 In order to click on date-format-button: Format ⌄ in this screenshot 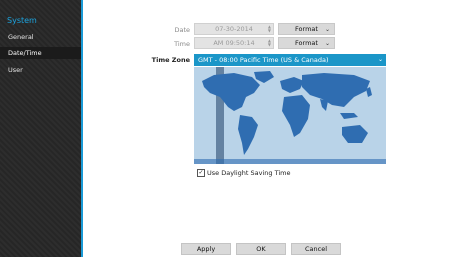, I will do `click(306, 29)`.